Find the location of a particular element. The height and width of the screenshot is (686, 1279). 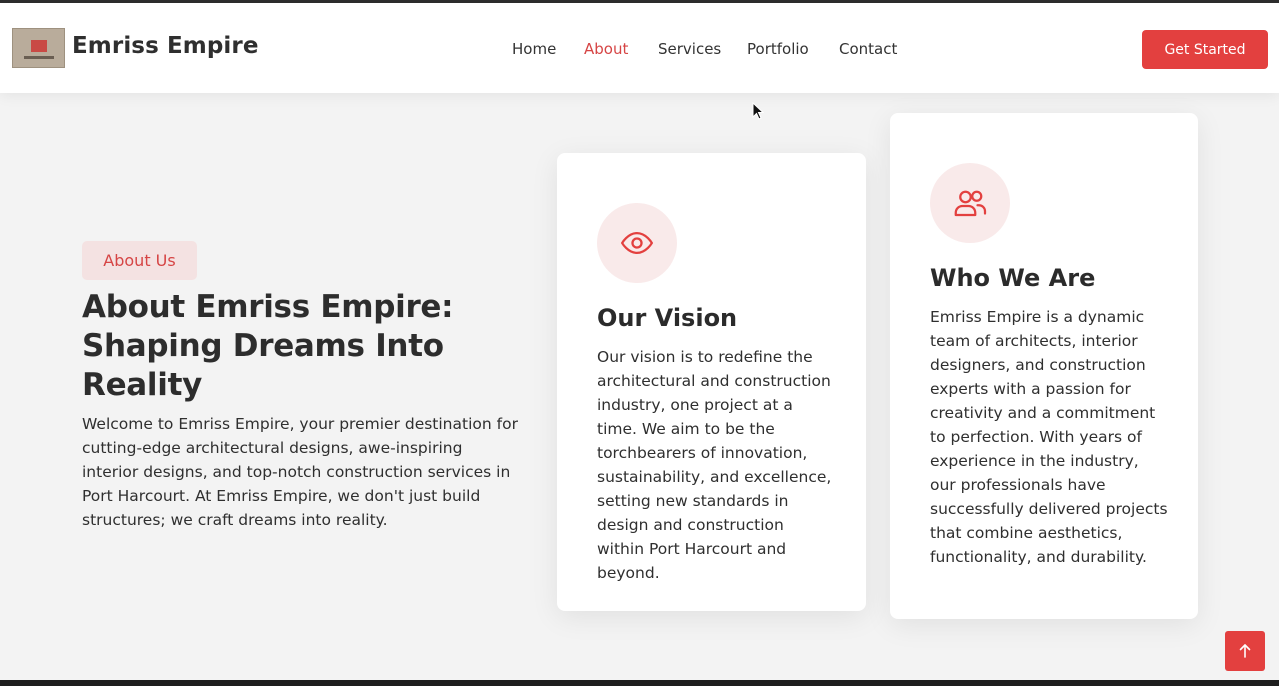

eye-icon is located at coordinates (637, 243).